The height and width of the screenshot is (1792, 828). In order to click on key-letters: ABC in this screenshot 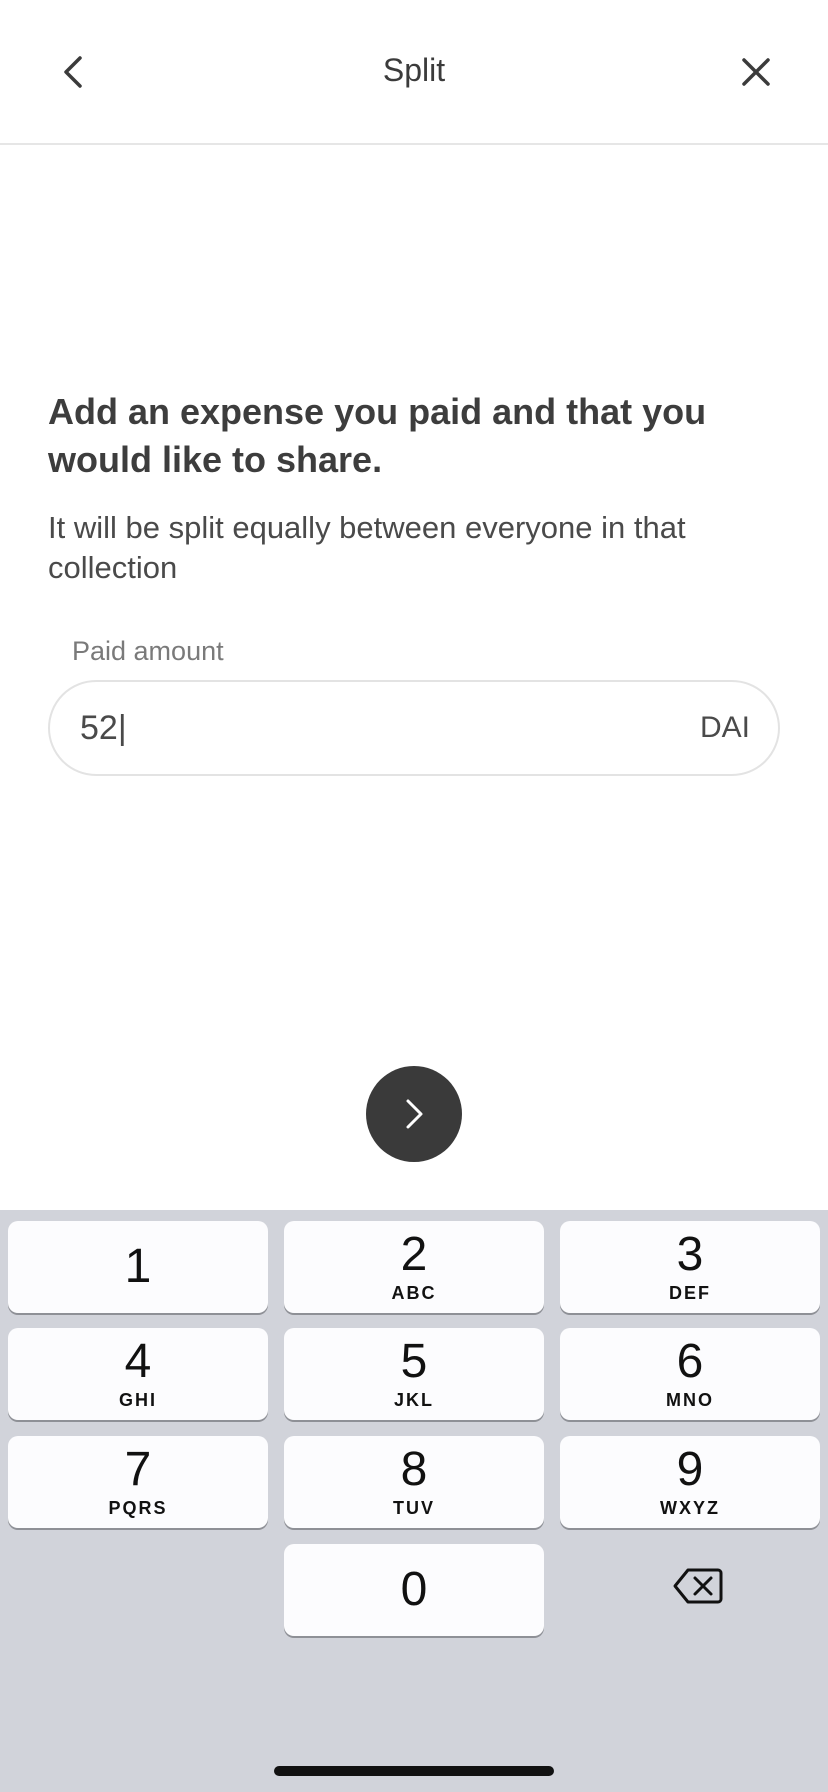, I will do `click(414, 1293)`.